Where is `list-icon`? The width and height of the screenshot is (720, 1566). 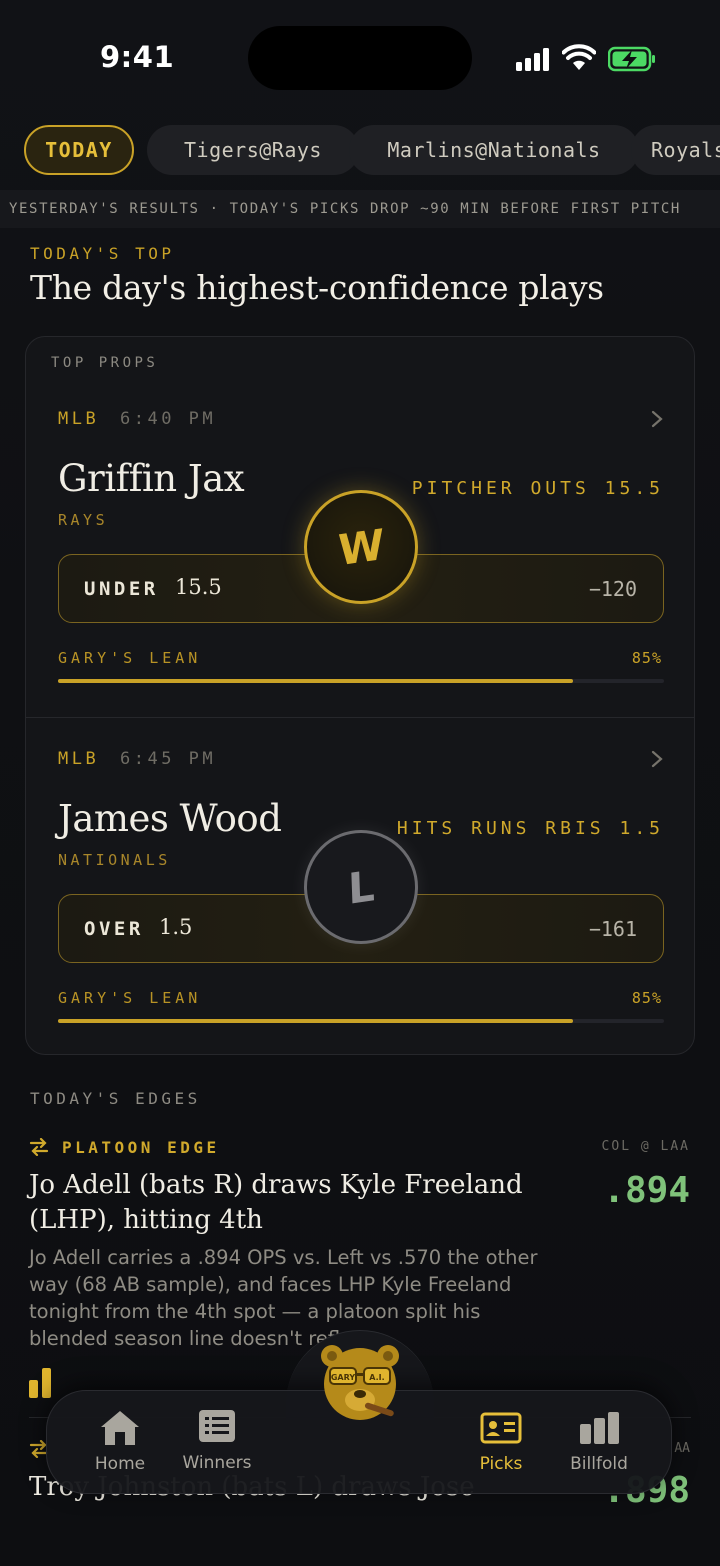
list-icon is located at coordinates (217, 1426).